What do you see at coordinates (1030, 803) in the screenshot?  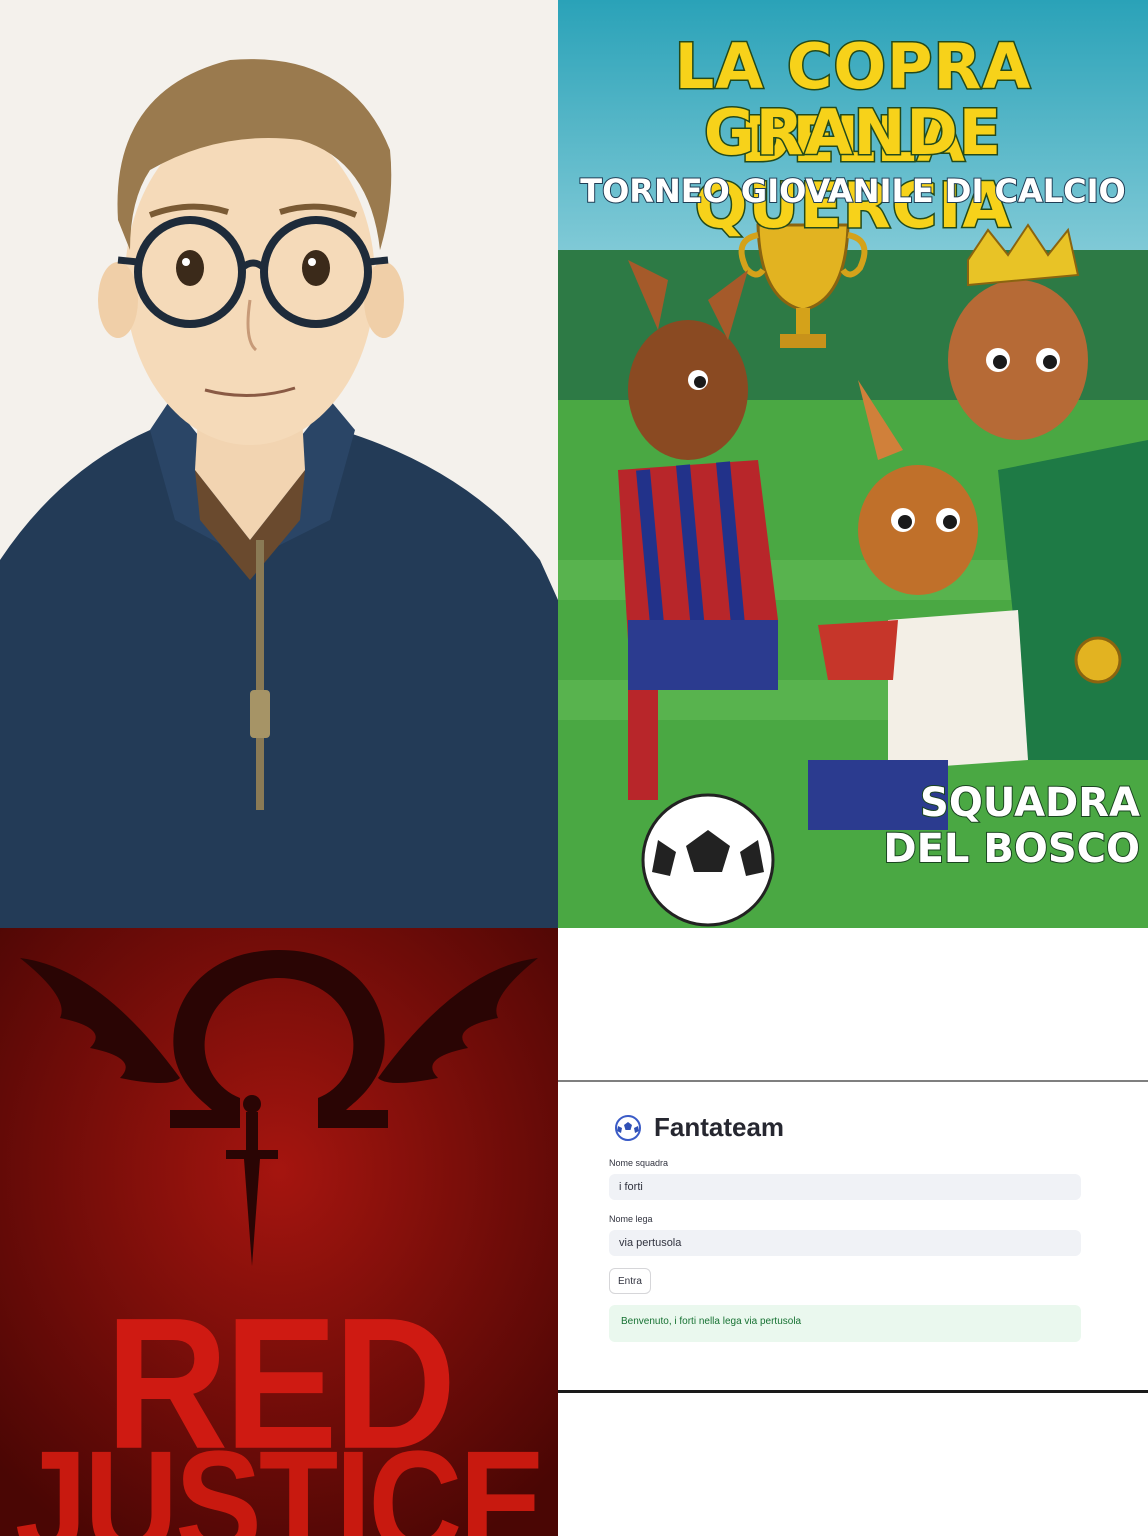 I see `poster-team-line-1: SQUADRA` at bounding box center [1030, 803].